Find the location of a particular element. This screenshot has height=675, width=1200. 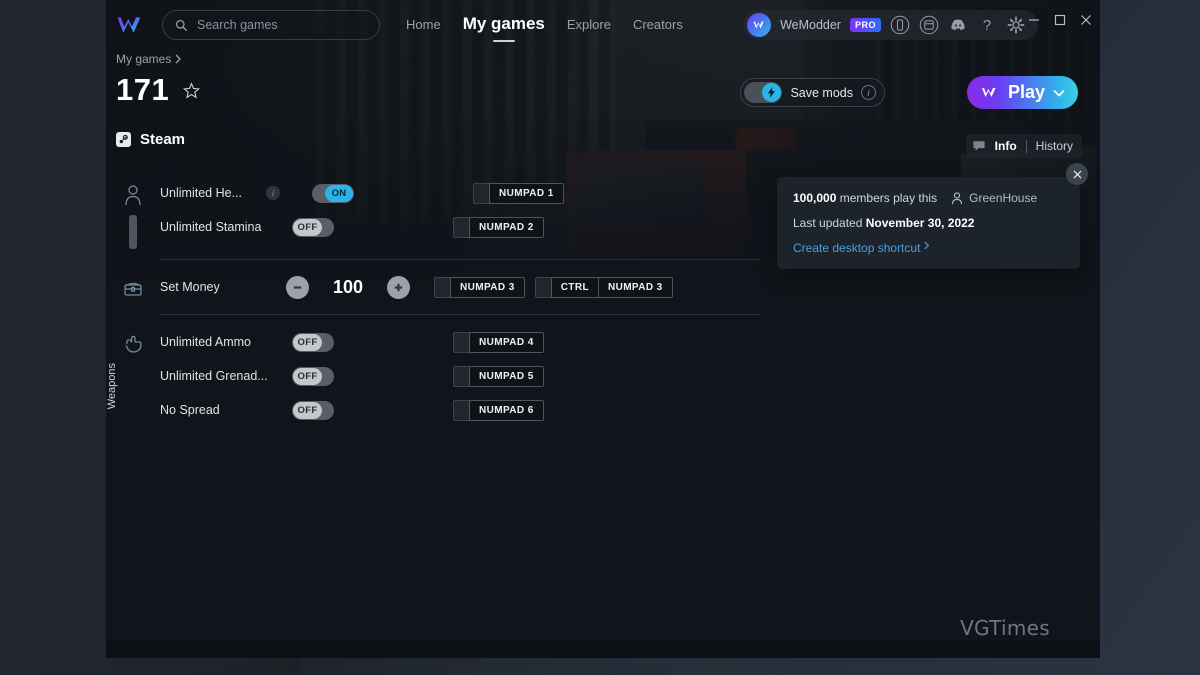

scroll-indicator is located at coordinates (133, 232).